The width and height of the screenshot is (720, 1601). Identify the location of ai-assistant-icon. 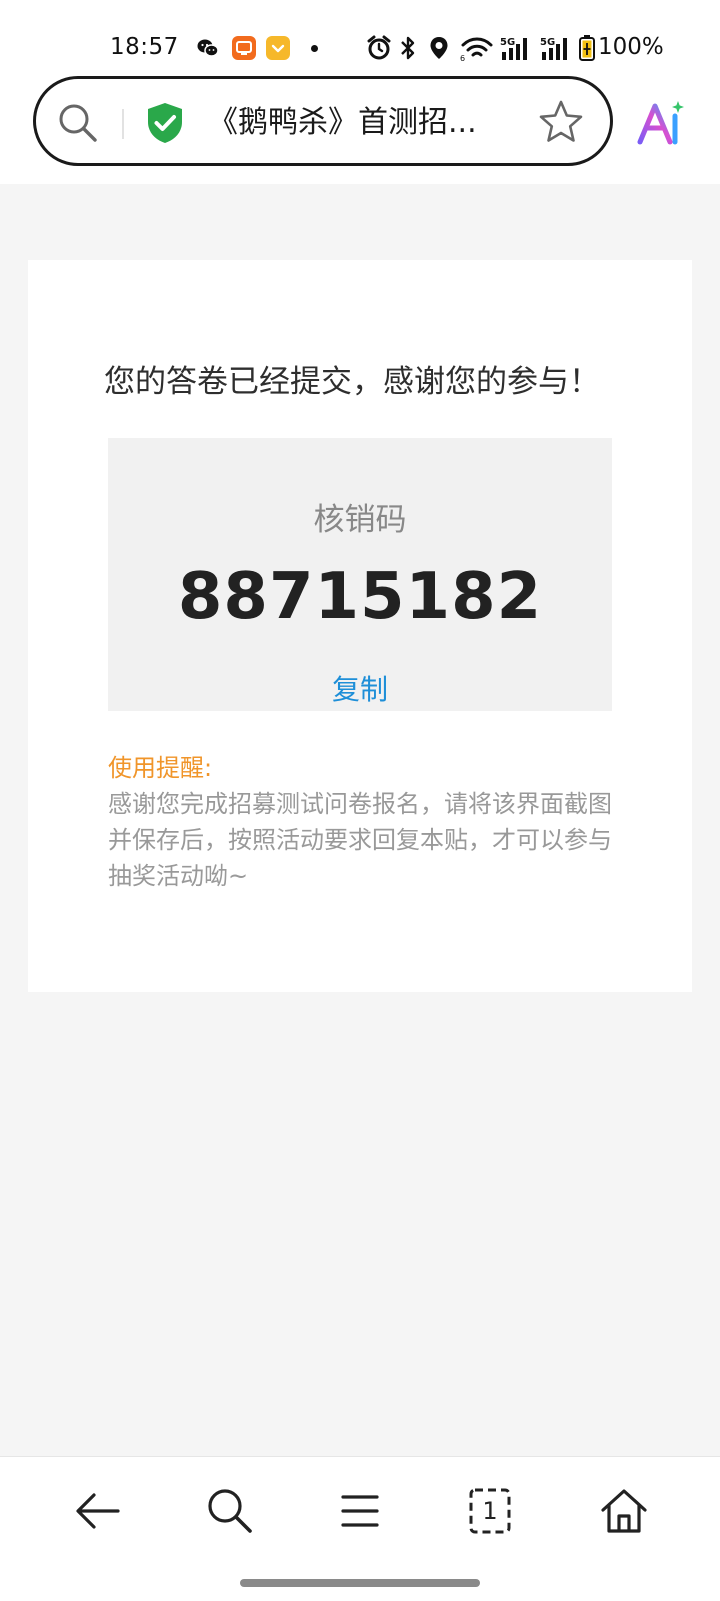
(662, 123).